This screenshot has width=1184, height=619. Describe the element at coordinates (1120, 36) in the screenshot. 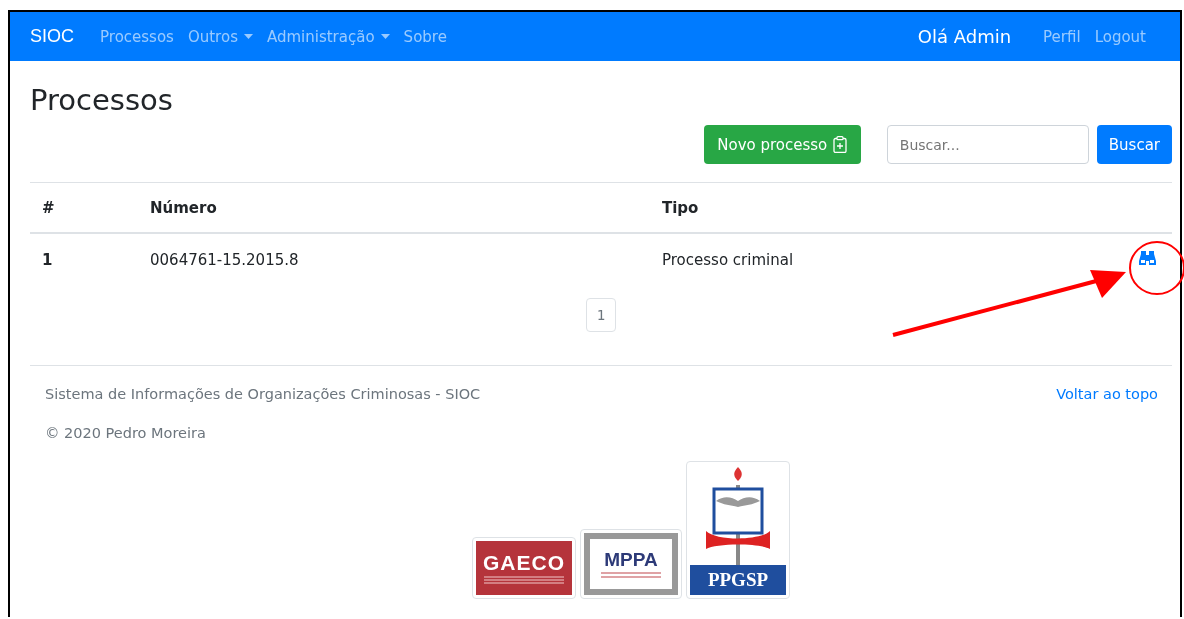

I see `nav-link: Logout` at that location.